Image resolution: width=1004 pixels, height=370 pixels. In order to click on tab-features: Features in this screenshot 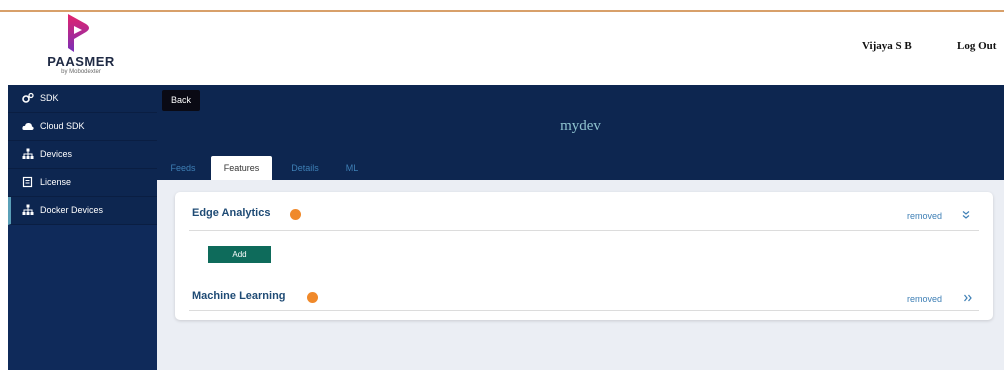, I will do `click(241, 168)`.